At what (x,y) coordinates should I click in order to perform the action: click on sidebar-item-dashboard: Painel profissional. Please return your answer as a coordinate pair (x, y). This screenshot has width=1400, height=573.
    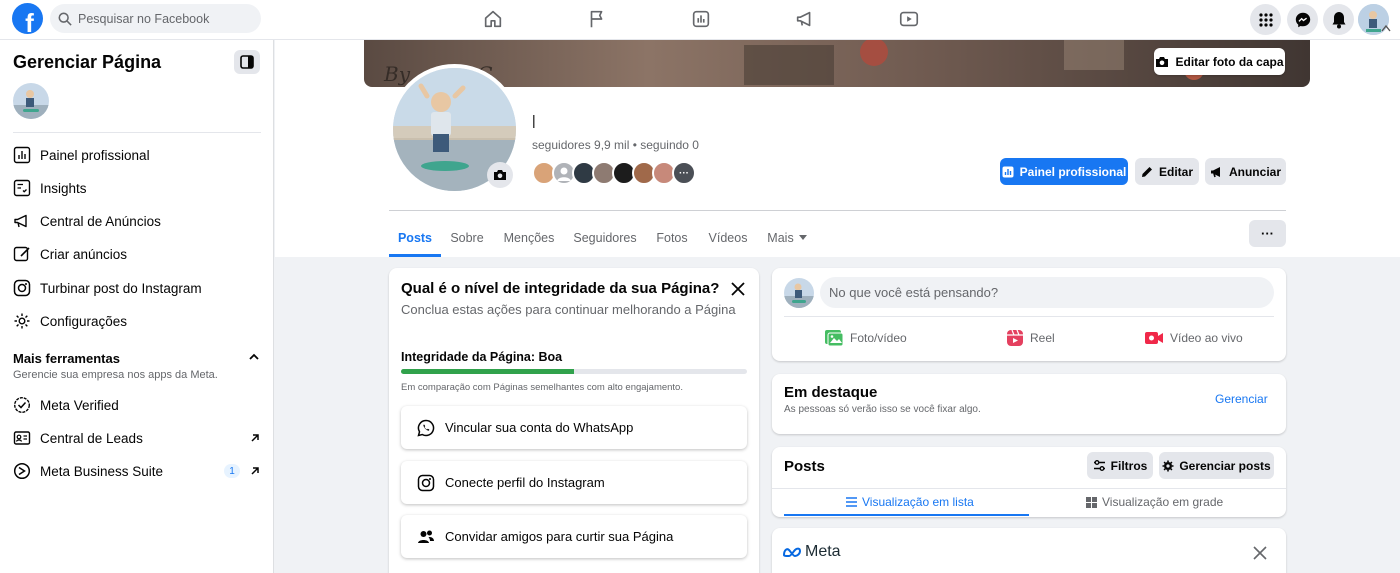
    Looking at the image, I should click on (136, 155).